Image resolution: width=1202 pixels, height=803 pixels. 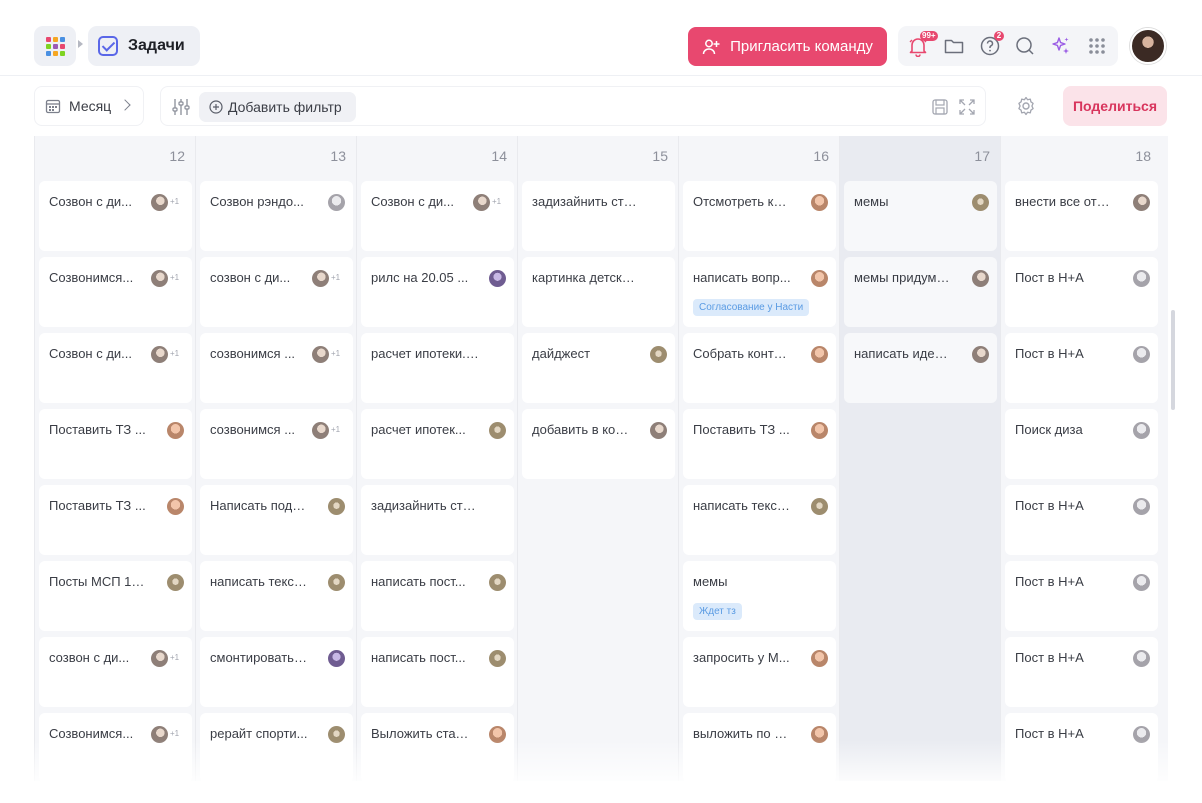 What do you see at coordinates (920, 216) in the screenshot?
I see `task-card: мемы` at bounding box center [920, 216].